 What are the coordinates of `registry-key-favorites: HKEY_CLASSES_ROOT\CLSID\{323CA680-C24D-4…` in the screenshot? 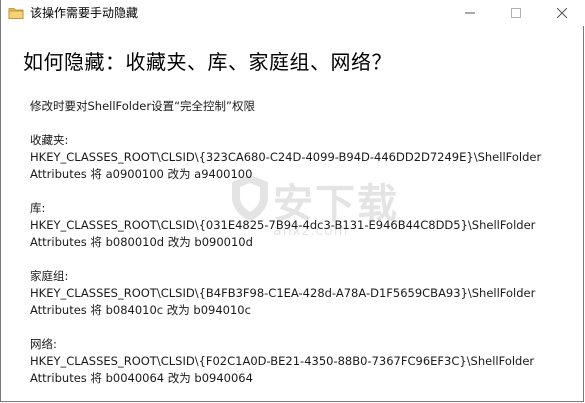 It's located at (286, 157).